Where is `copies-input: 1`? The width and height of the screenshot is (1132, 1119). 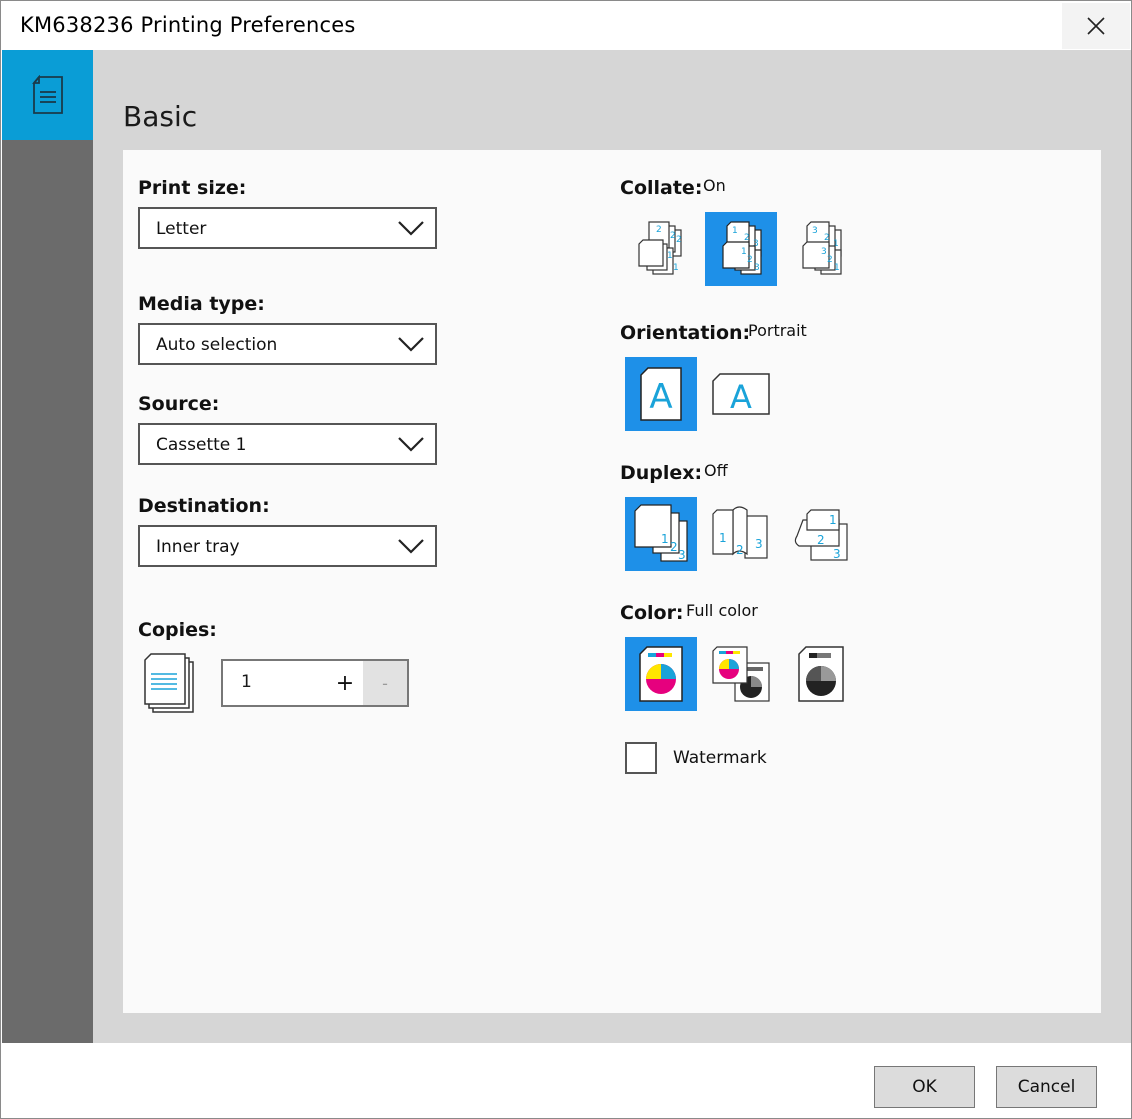
copies-input: 1 is located at coordinates (246, 682).